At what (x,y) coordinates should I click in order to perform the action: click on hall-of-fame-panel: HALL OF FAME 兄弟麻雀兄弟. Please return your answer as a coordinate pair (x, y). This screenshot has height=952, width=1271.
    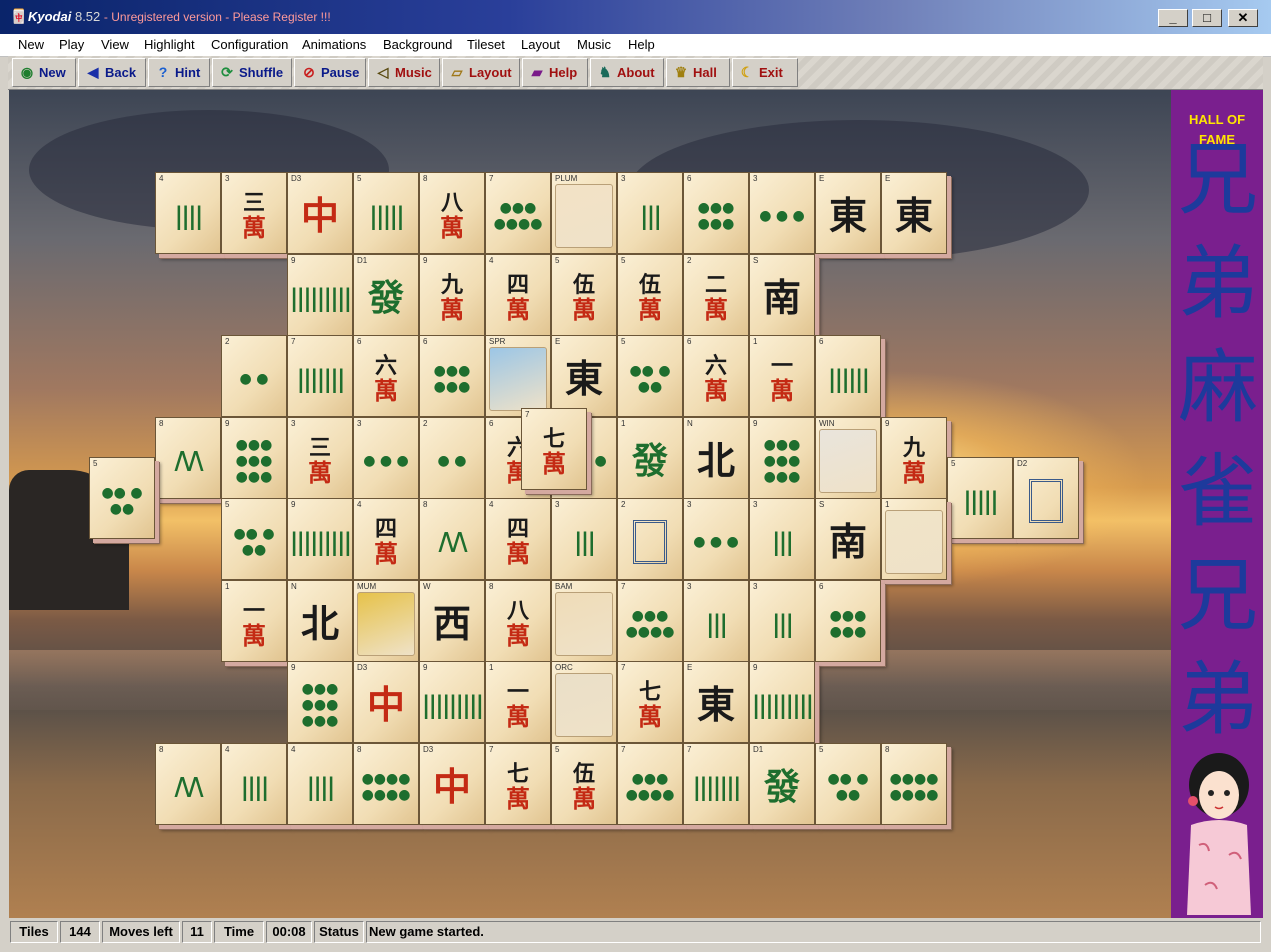
    Looking at the image, I should click on (1217, 504).